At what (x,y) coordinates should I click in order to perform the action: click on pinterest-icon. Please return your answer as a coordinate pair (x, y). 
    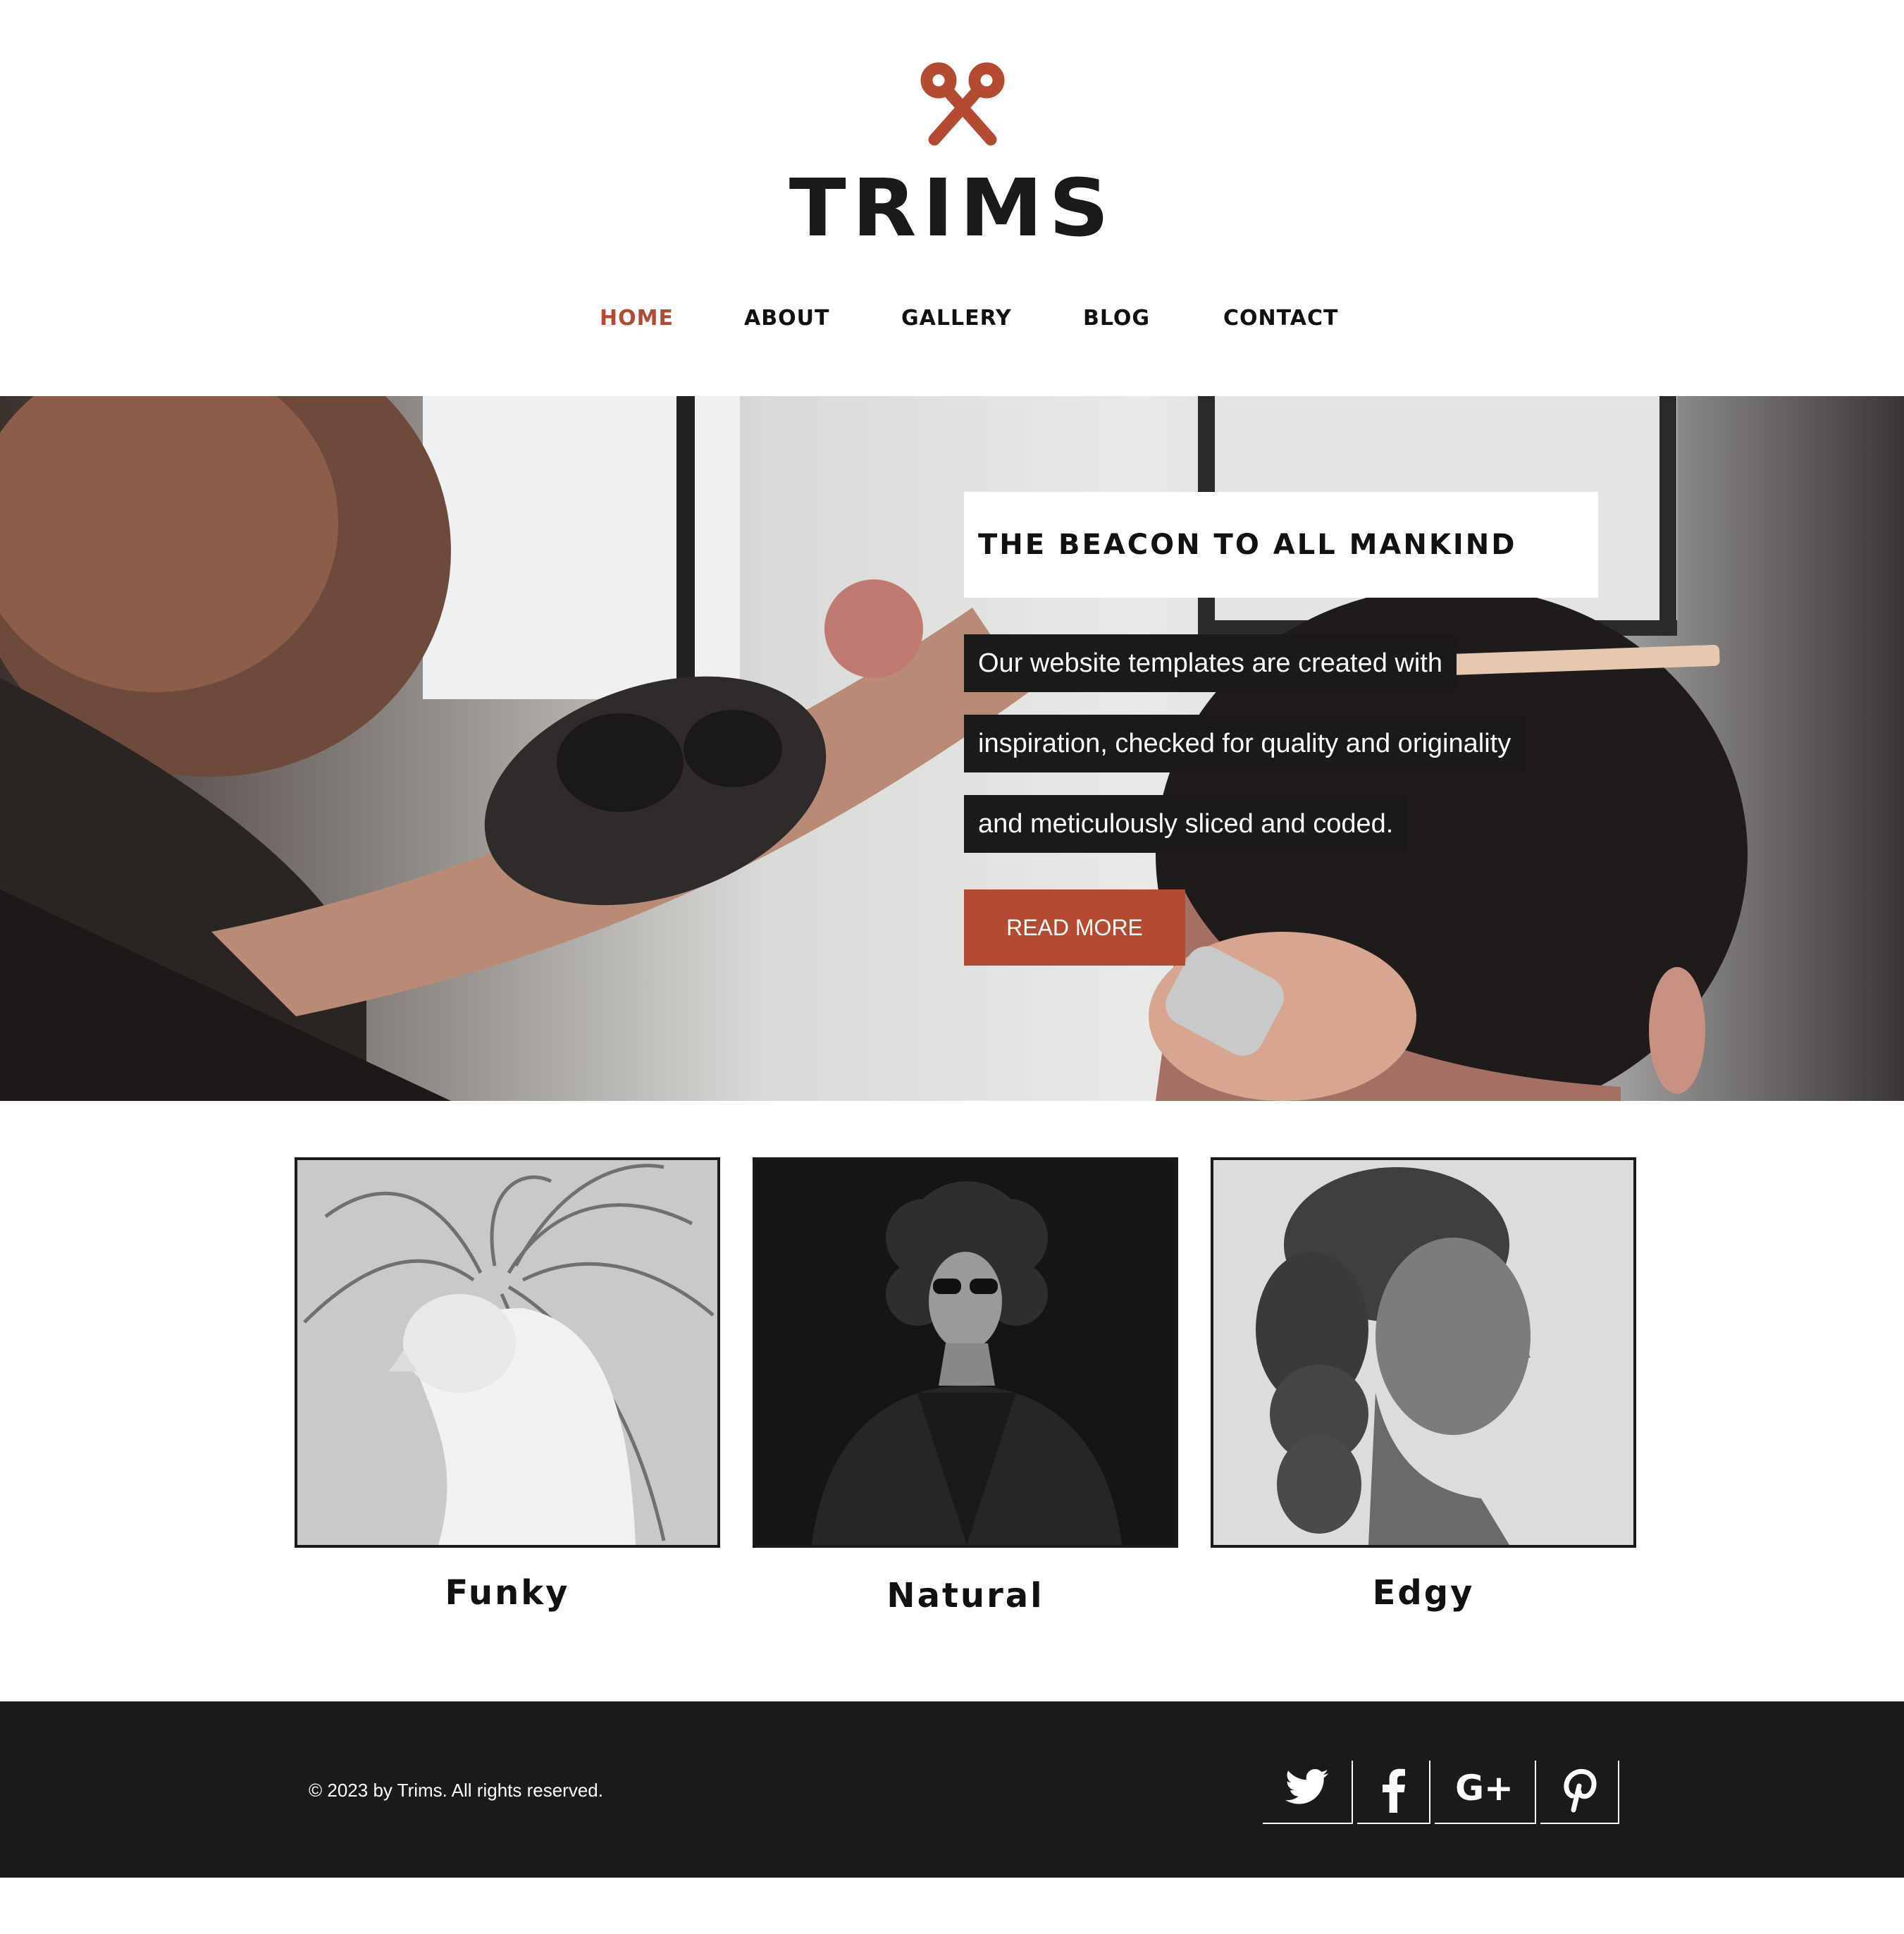
    Looking at the image, I should click on (1580, 1790).